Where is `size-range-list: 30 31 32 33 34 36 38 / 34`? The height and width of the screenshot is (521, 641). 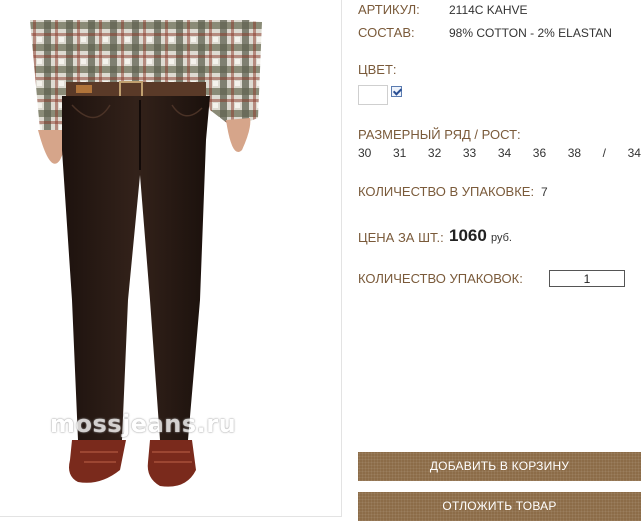
size-range-list: 30 31 32 33 34 36 38 / 34 is located at coordinates (499, 153).